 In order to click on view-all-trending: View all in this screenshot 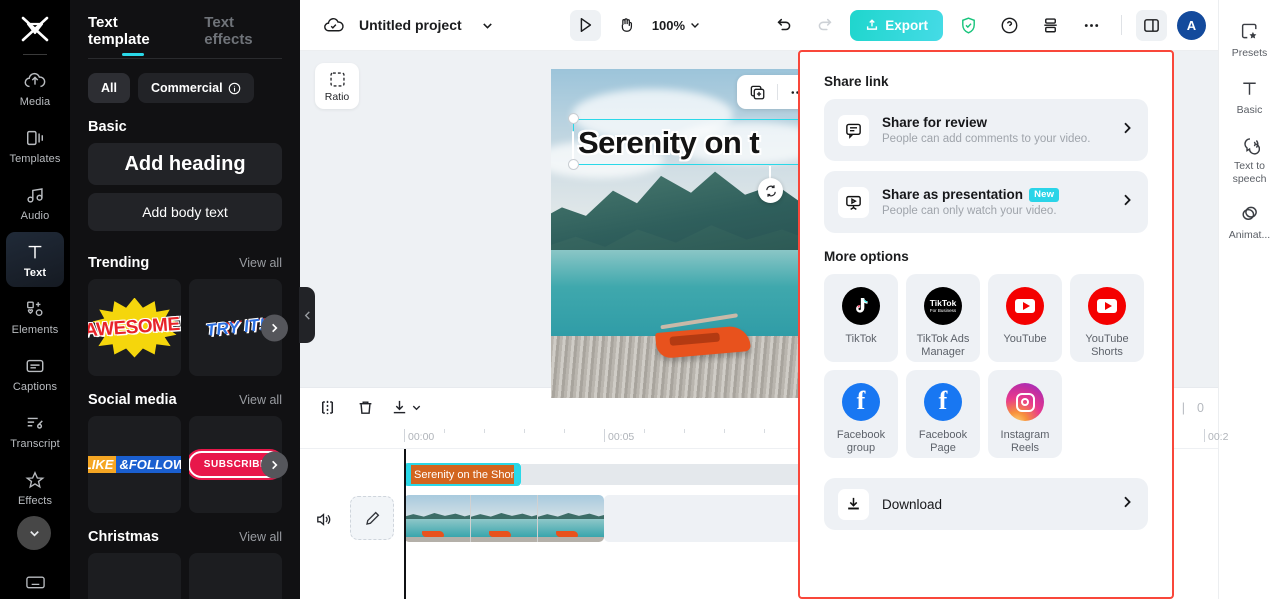, I will do `click(260, 263)`.